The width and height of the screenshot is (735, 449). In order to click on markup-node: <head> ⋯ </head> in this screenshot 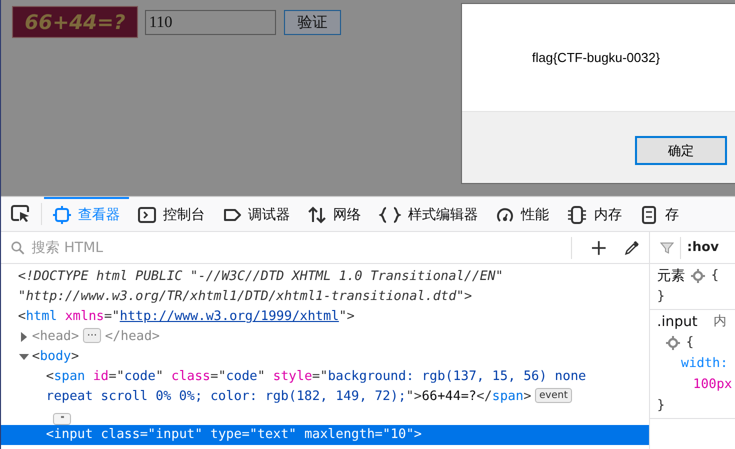, I will do `click(96, 337)`.